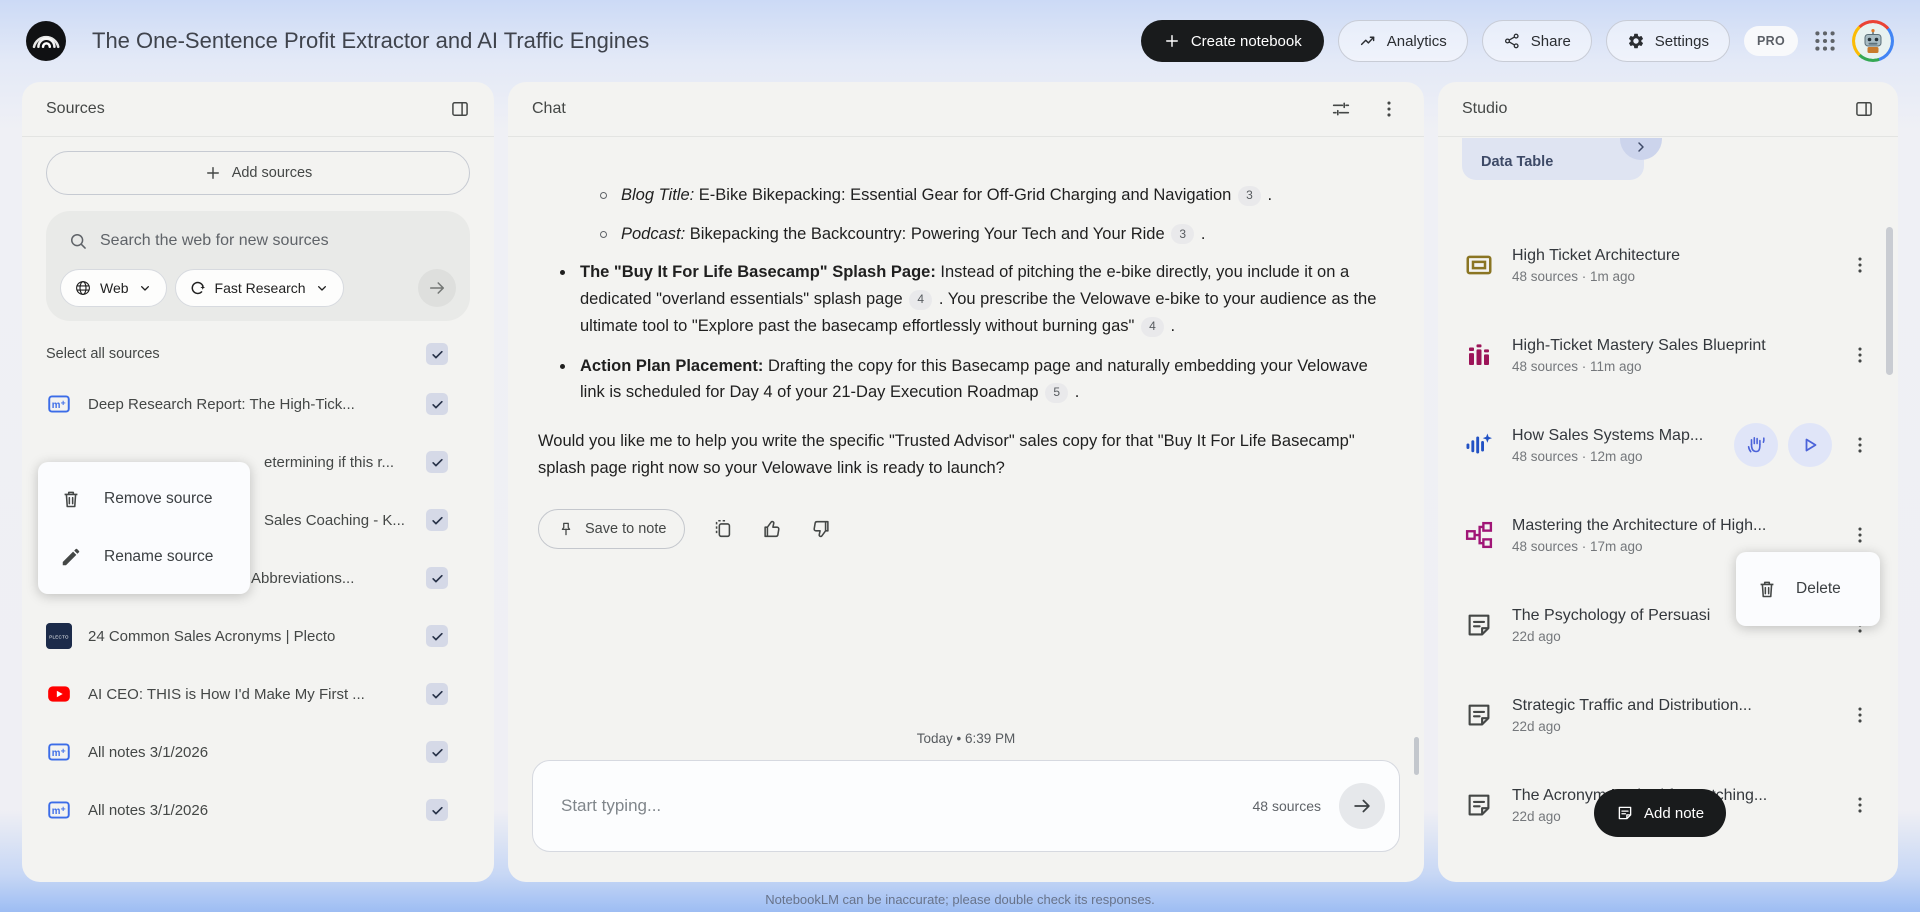 Image resolution: width=1920 pixels, height=912 pixels. I want to click on send-button, so click(1362, 806).